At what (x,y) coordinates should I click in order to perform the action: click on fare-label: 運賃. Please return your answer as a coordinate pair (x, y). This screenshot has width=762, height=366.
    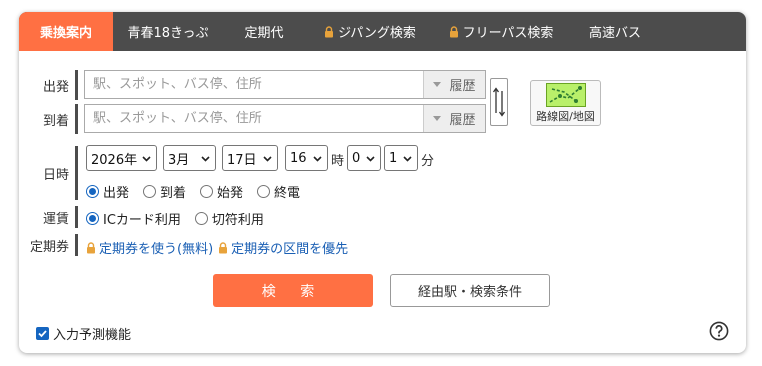
    Looking at the image, I should click on (49, 217).